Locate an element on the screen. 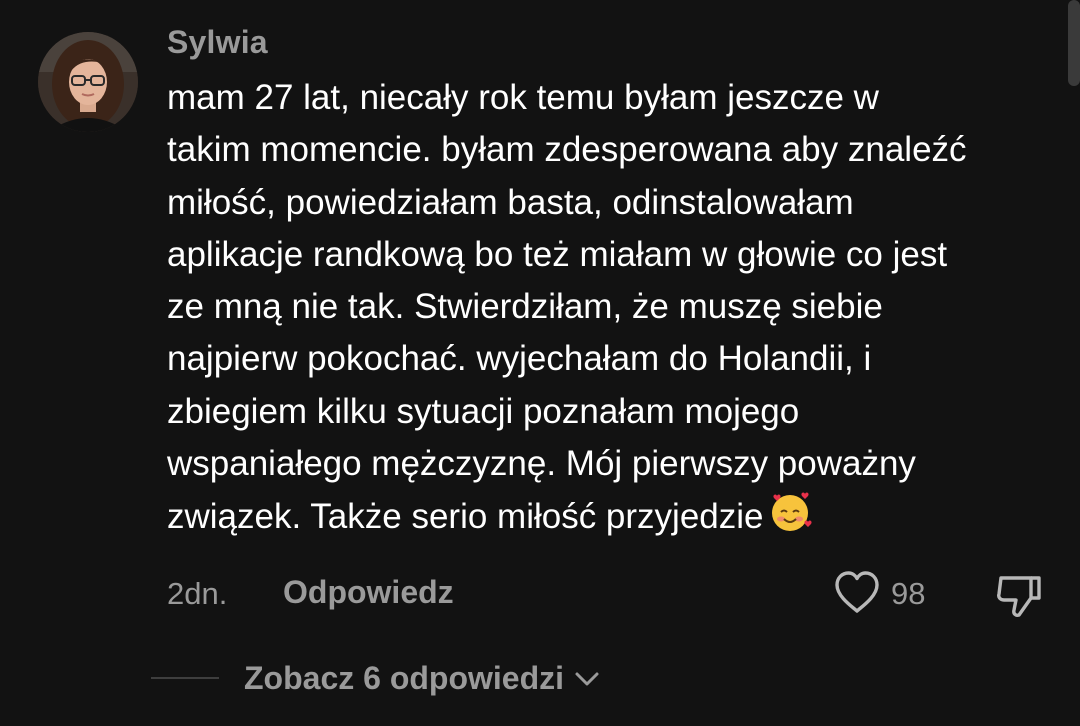 The width and height of the screenshot is (1080, 726). view-replies-button: Zobacz 6 odpowiedzi is located at coordinates (422, 677).